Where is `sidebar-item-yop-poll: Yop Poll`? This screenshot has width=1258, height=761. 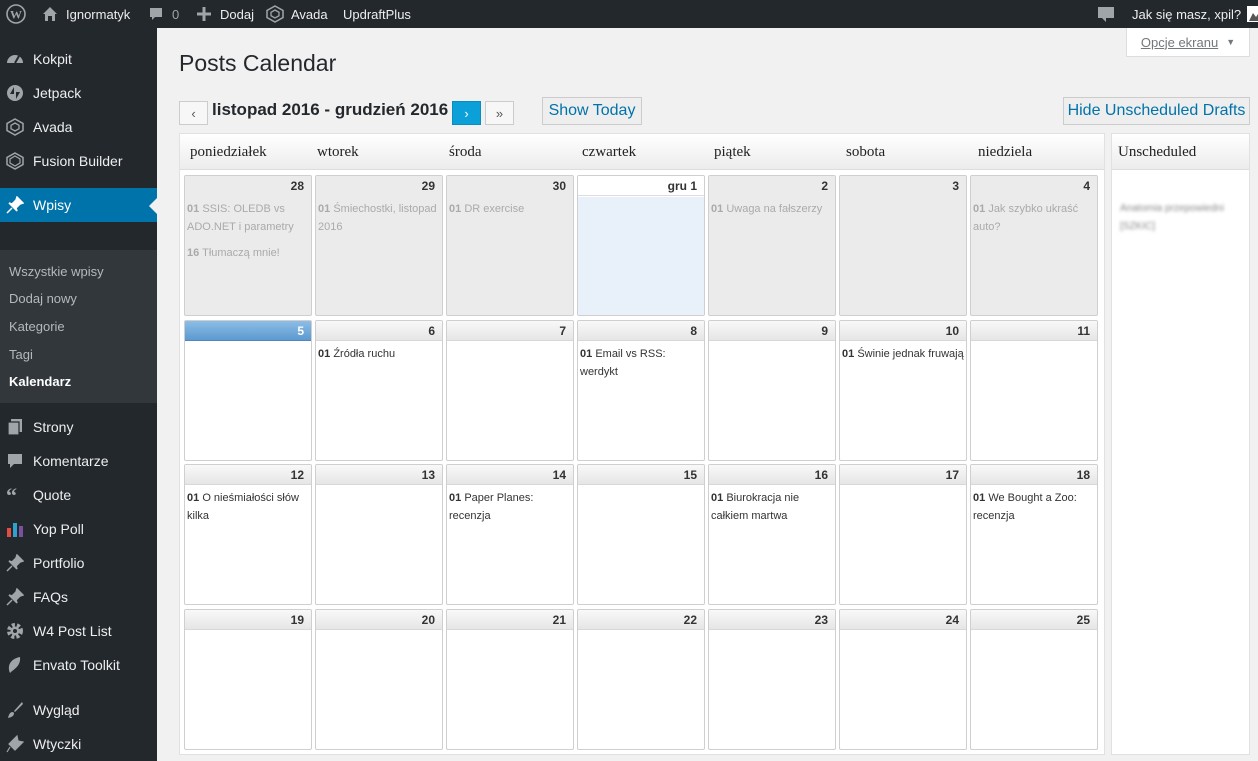 sidebar-item-yop-poll: Yop Poll is located at coordinates (78, 529).